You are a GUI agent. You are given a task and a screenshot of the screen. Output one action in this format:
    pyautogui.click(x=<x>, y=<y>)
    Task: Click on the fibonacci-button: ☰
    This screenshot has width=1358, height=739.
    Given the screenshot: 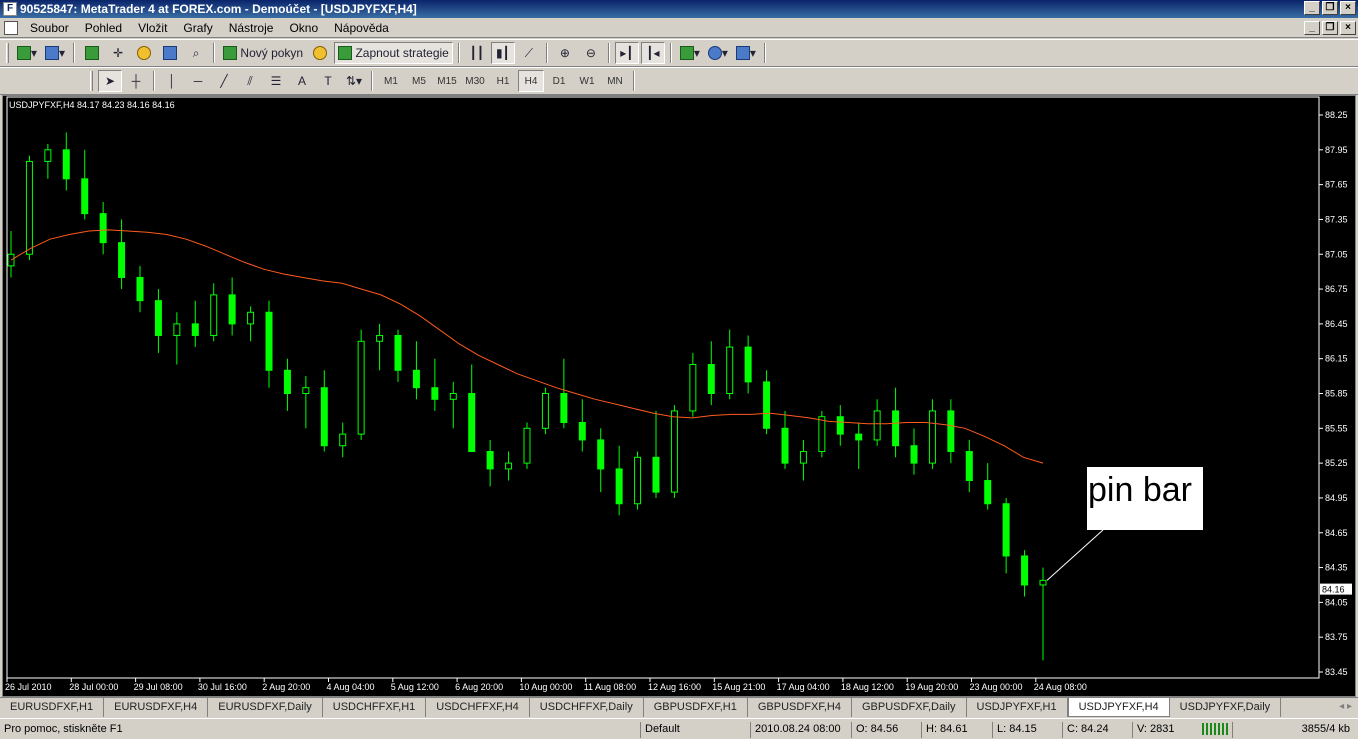 What is the action you would take?
    pyautogui.click(x=276, y=81)
    